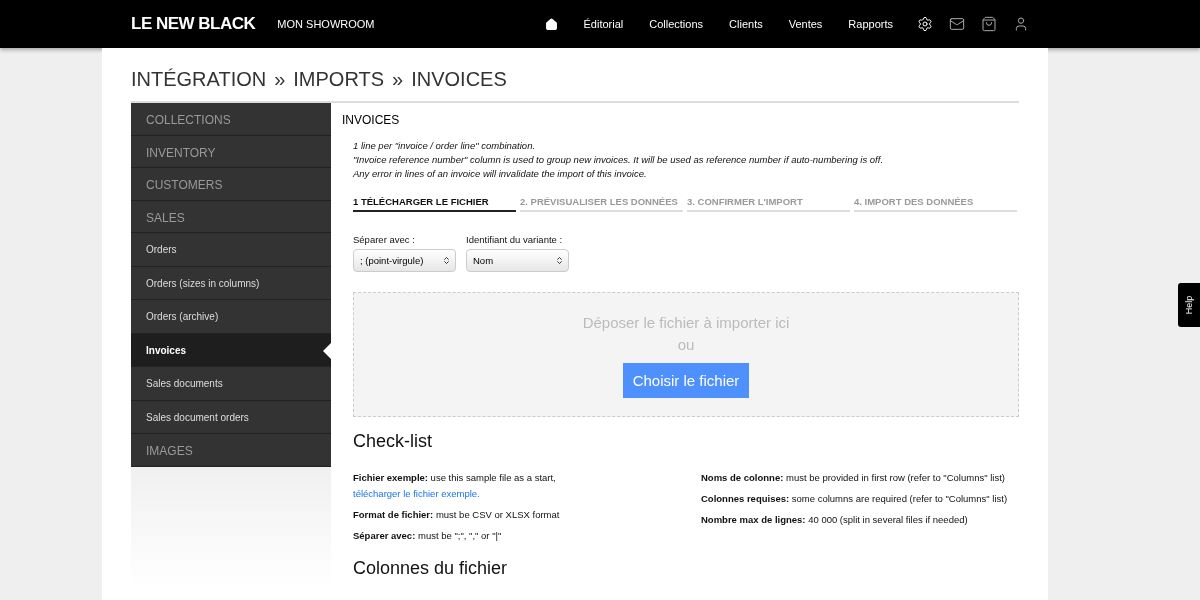 The image size is (1200, 600). What do you see at coordinates (231, 283) in the screenshot?
I see `sidebar-item: Orders (sizes in columns)` at bounding box center [231, 283].